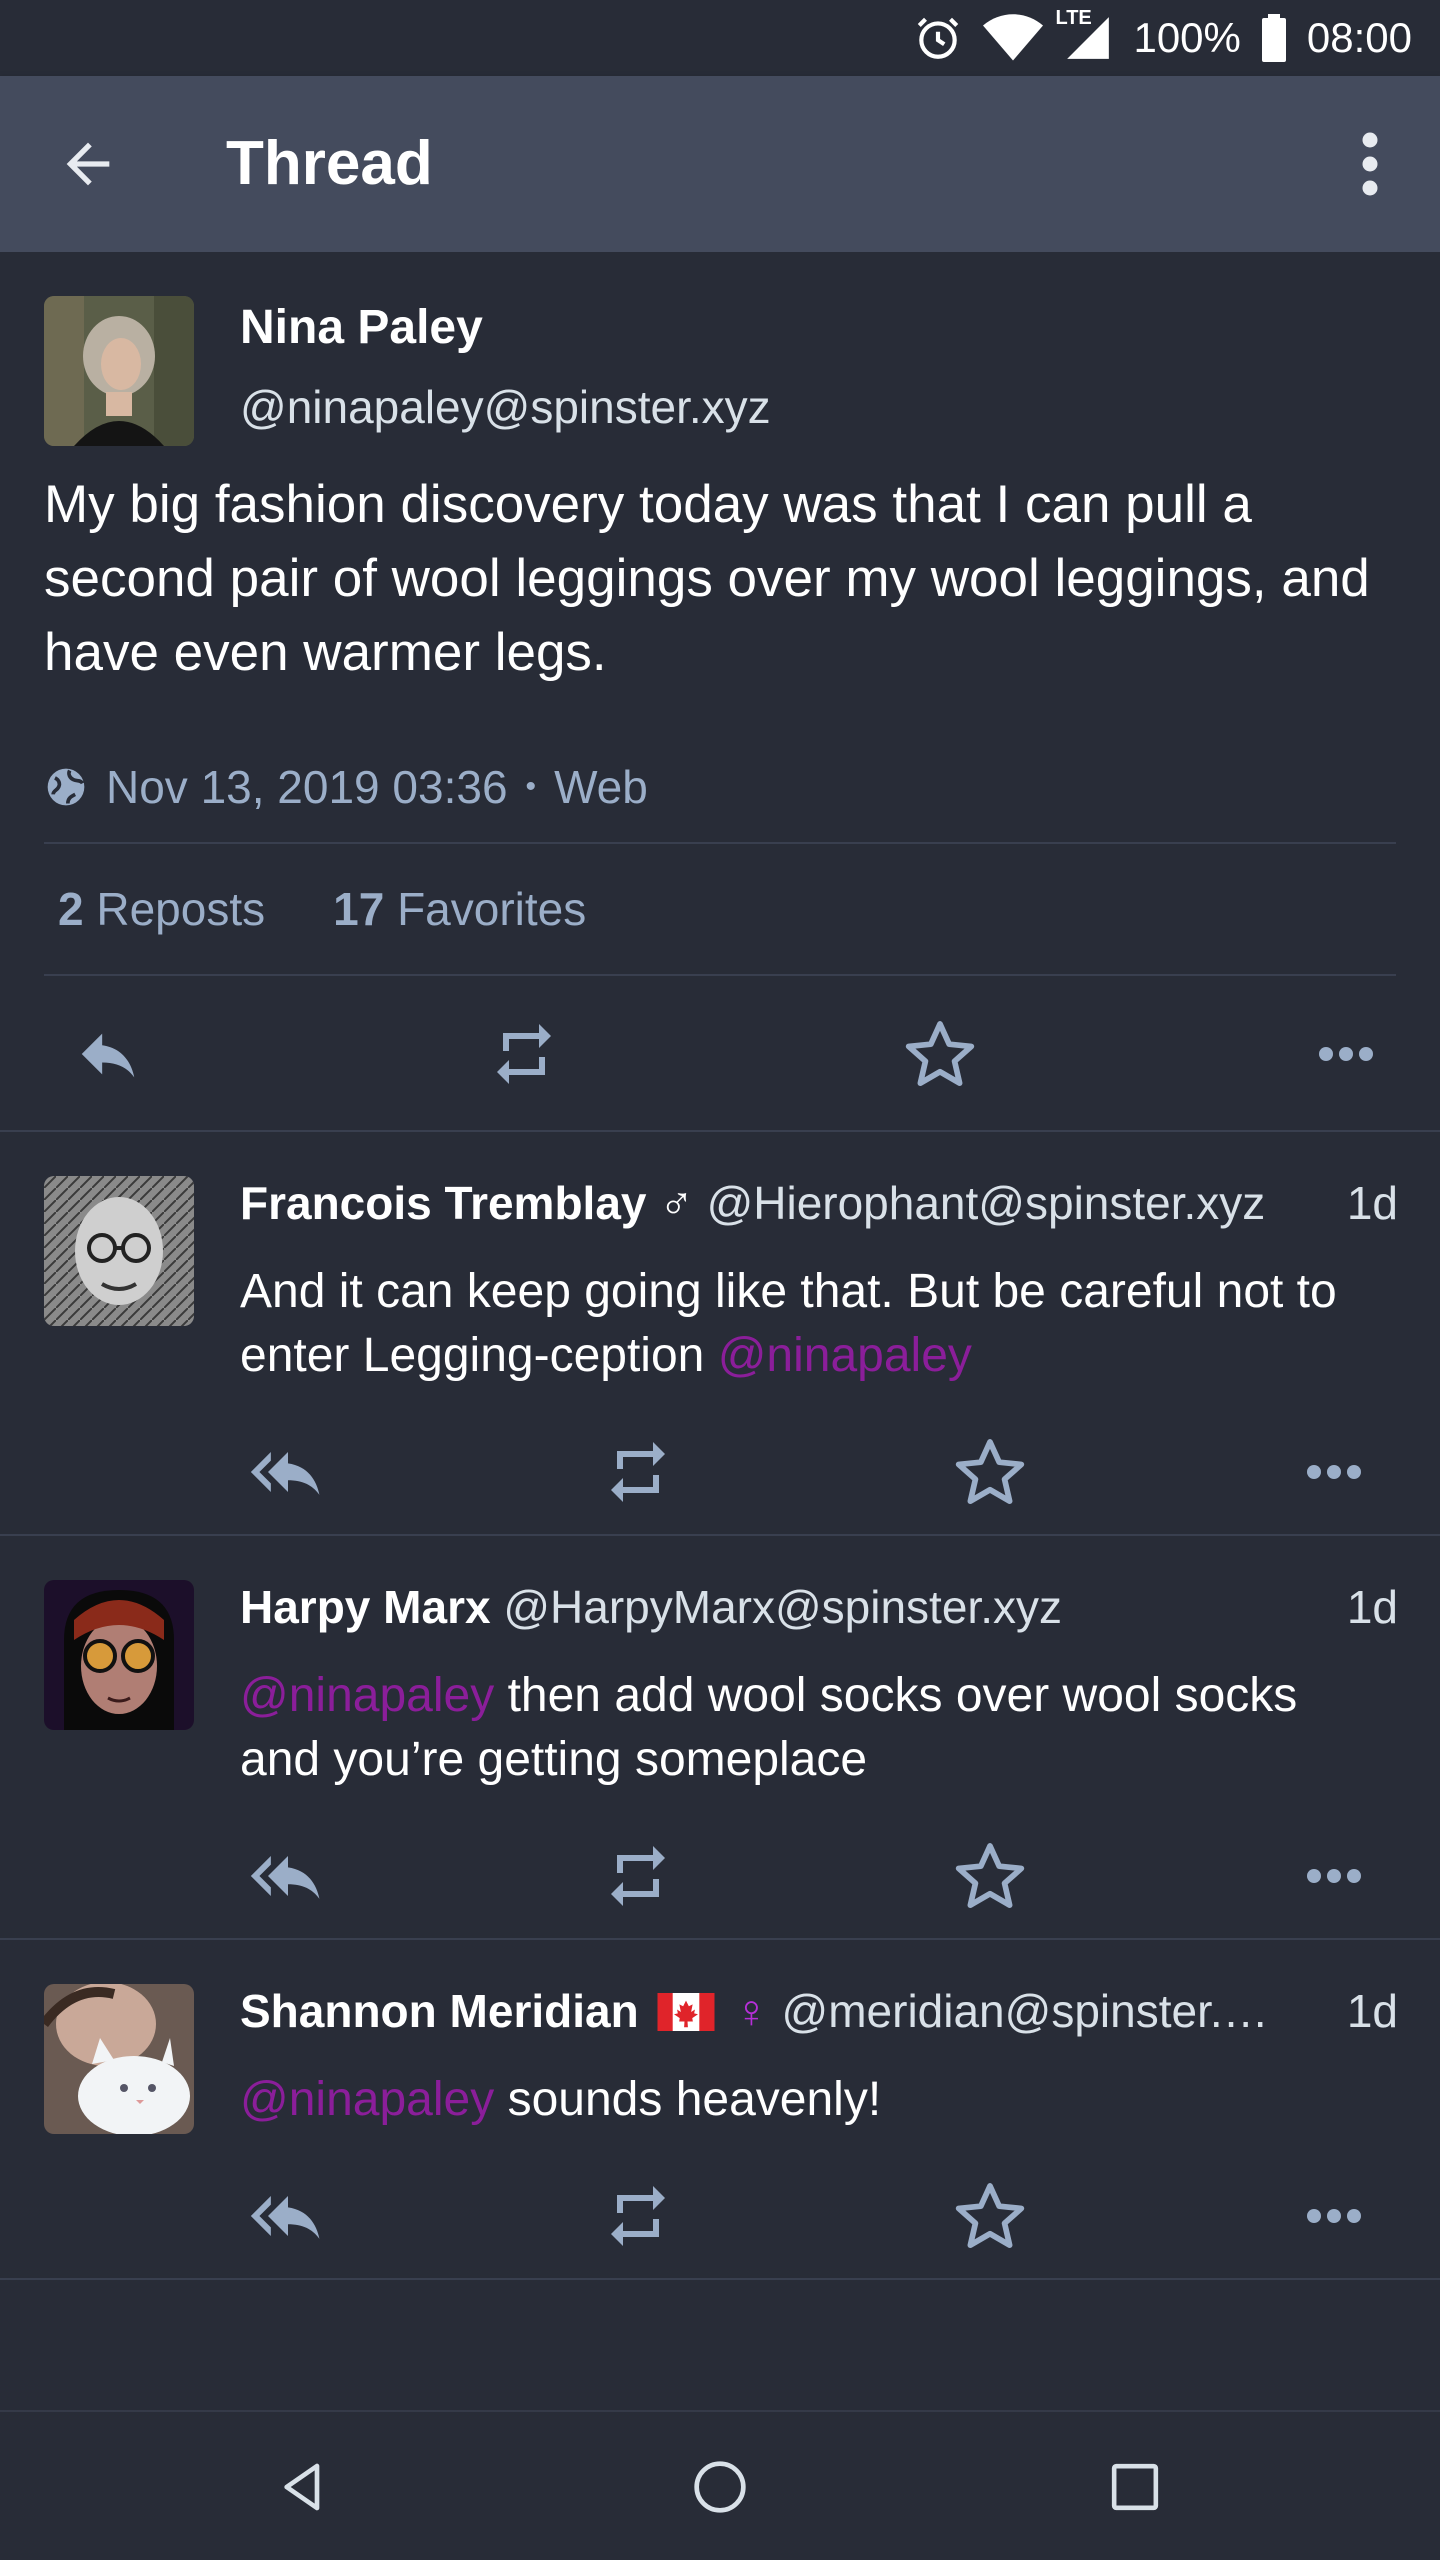 The height and width of the screenshot is (2560, 1440). I want to click on back-button, so click(88, 164).